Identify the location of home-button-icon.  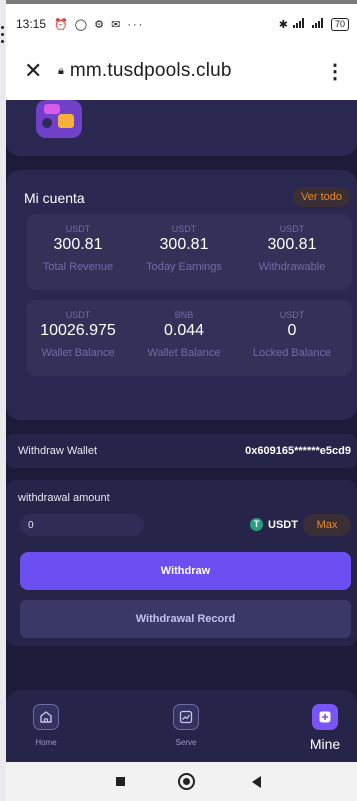
(186, 781).